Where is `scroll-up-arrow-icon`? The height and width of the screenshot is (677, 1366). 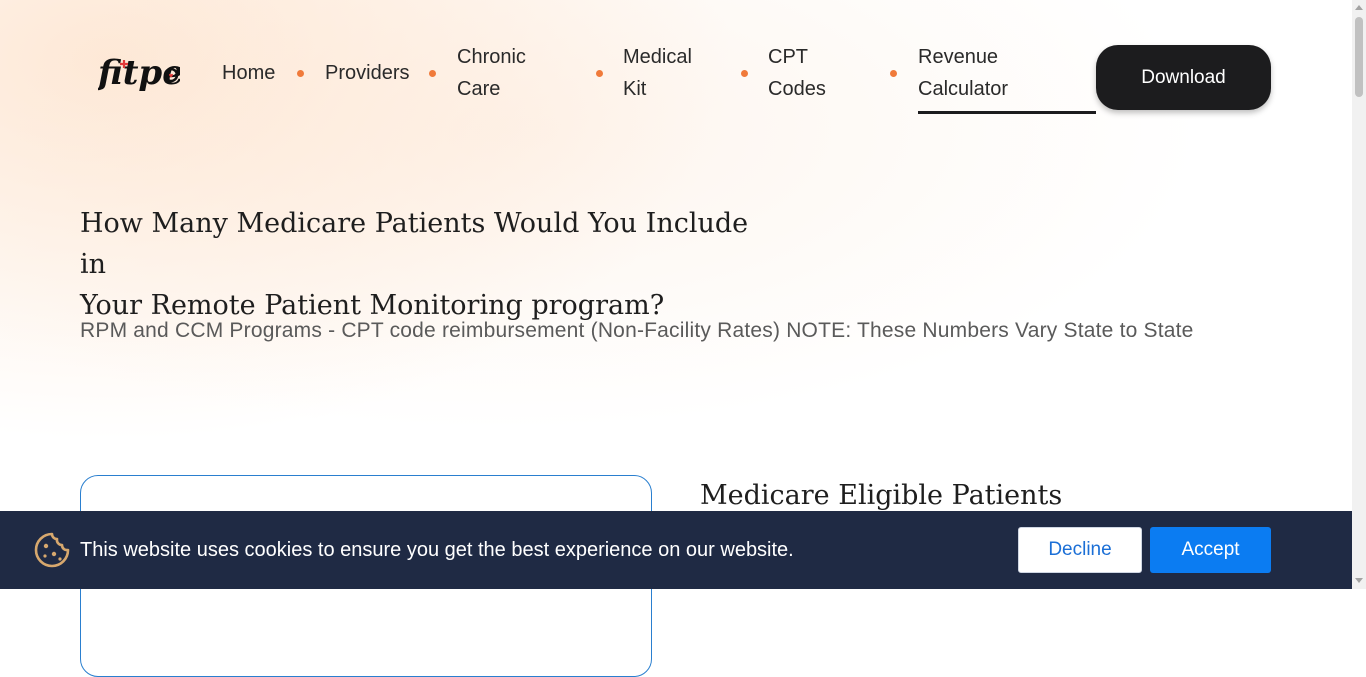
scroll-up-arrow-icon is located at coordinates (1359, 7).